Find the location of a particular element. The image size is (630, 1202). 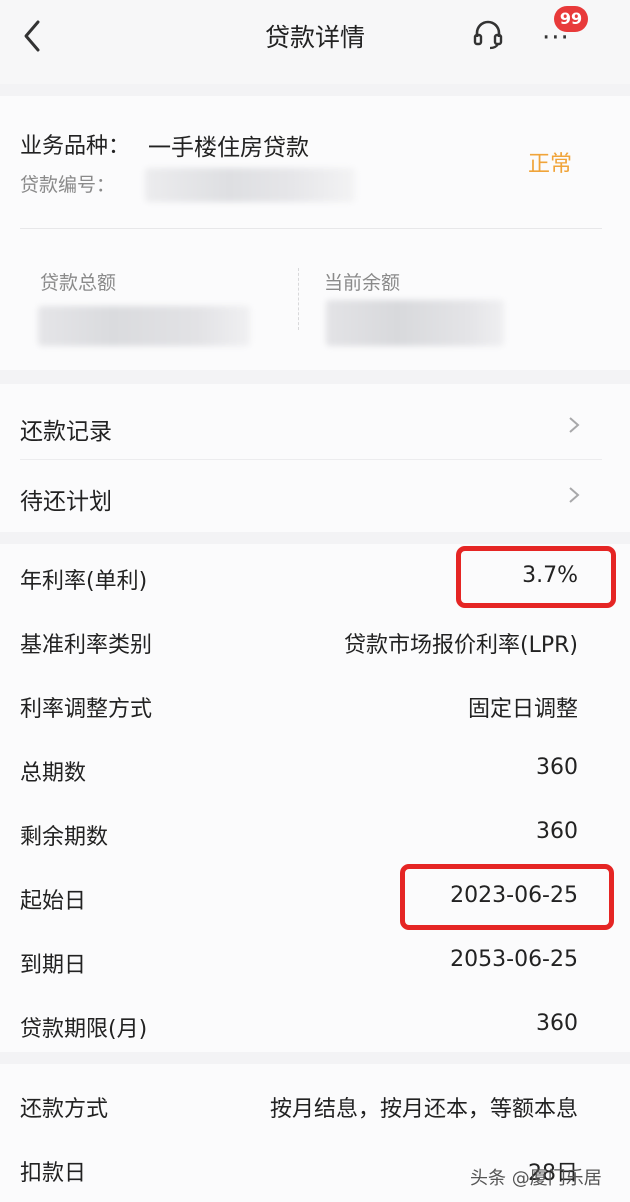

info-row-term-months: 贷款期限(月) 360 is located at coordinates (299, 1031).